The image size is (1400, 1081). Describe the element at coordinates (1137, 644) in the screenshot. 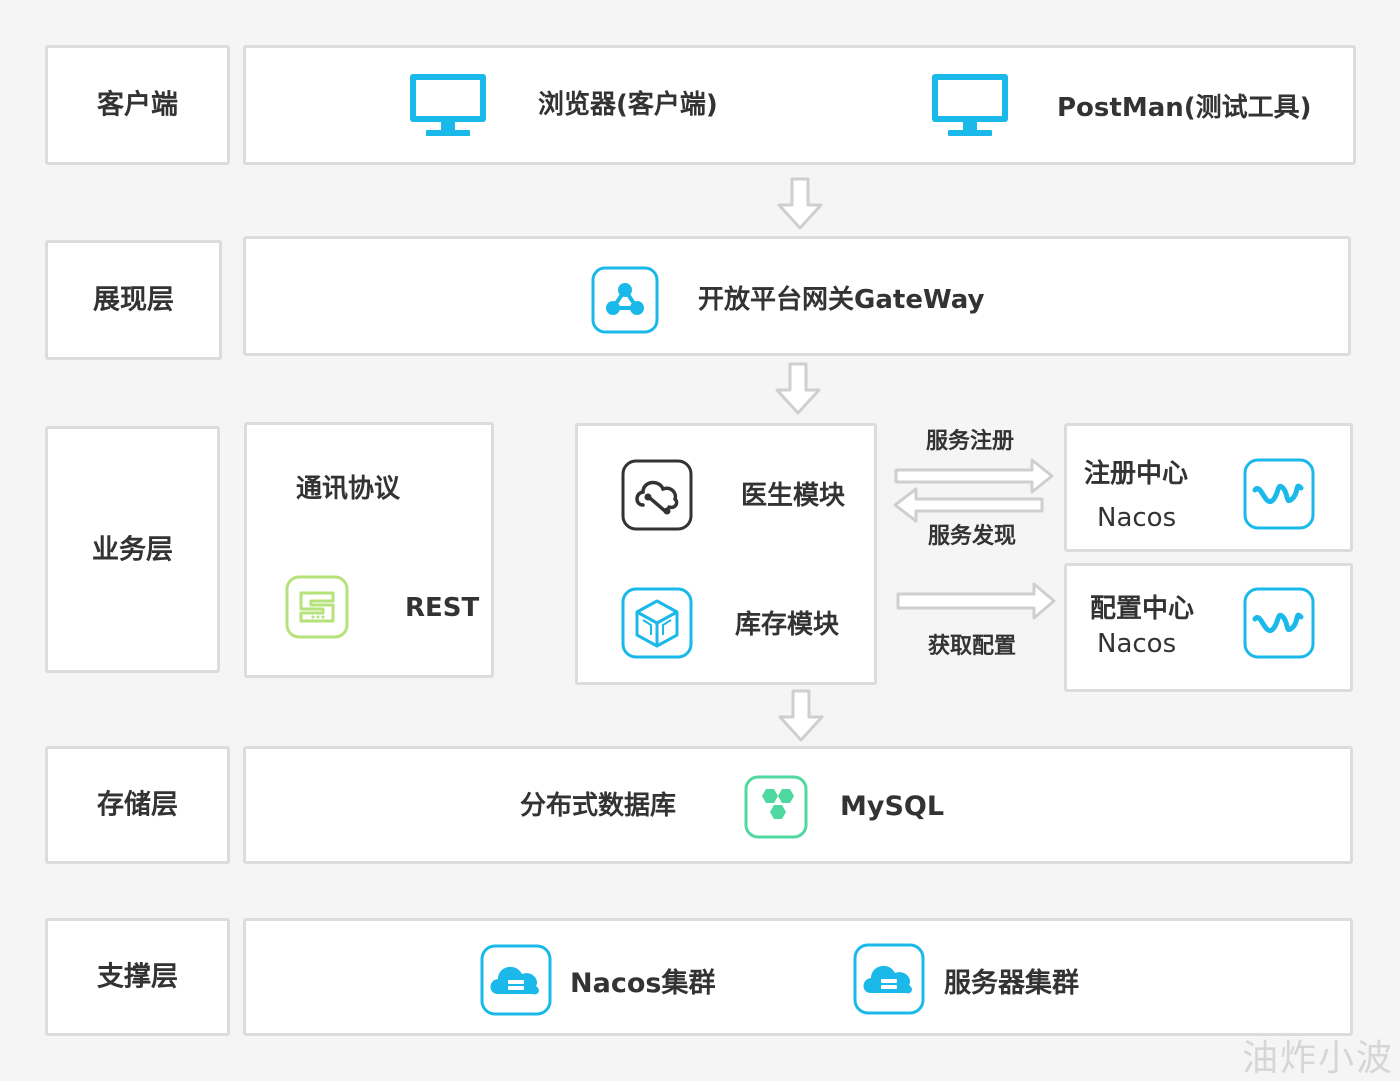

I see `config-name: Nacos` at that location.